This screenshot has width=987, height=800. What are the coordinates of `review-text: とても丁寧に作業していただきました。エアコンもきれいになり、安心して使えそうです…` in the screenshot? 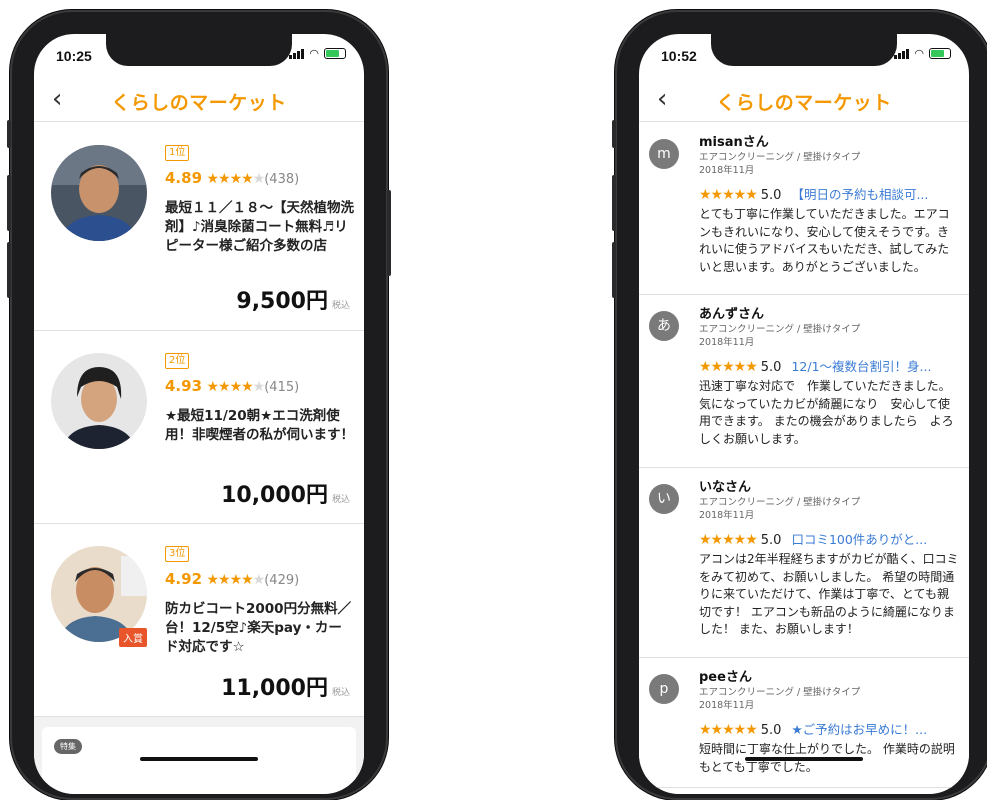 It's located at (824, 240).